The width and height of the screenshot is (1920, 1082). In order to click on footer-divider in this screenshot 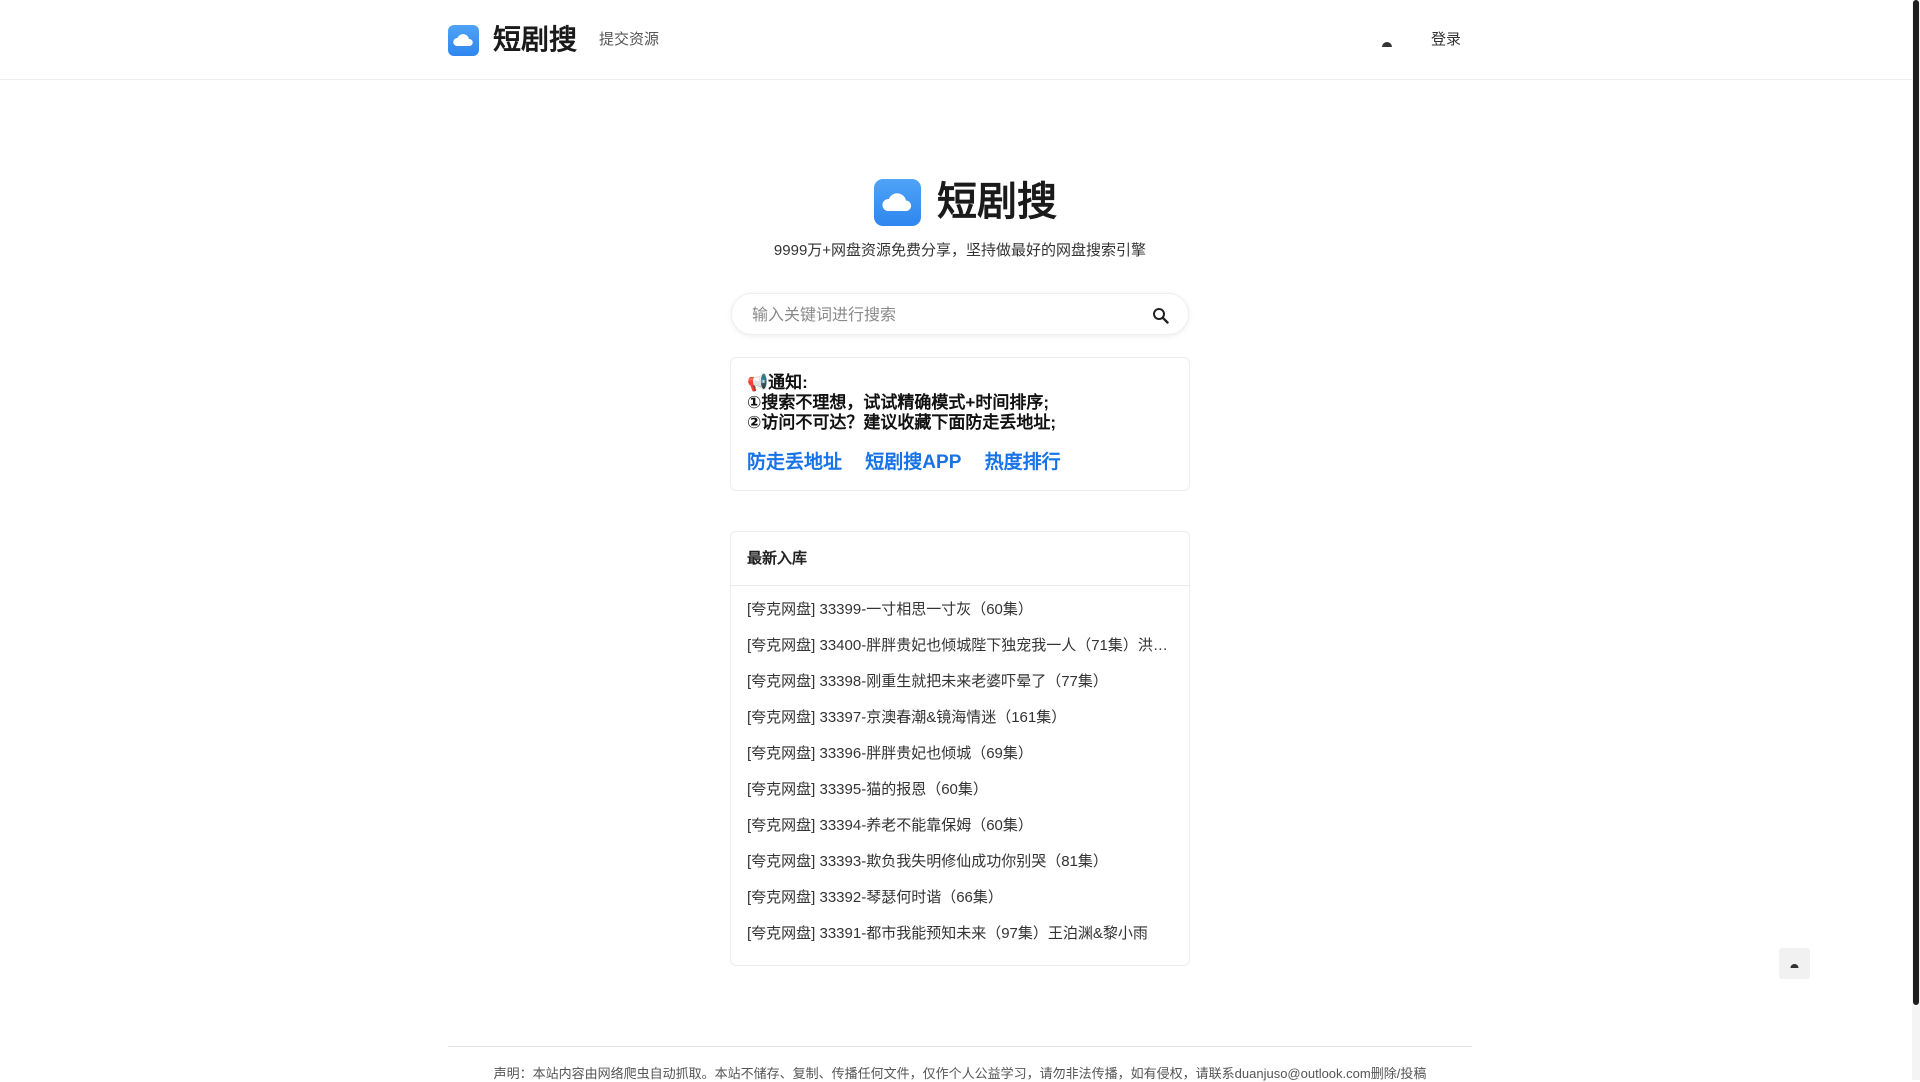, I will do `click(960, 1046)`.